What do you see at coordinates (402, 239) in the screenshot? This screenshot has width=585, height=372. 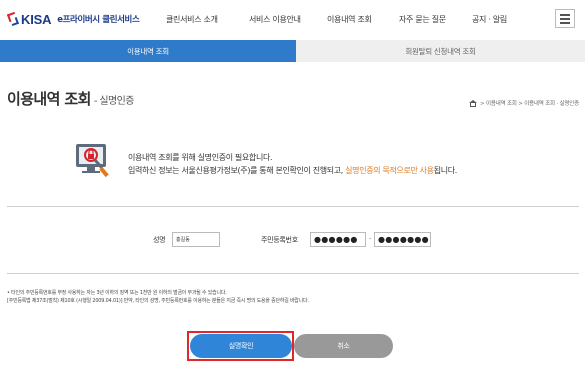 I see `rrn-back-field: ●●●●●●●` at bounding box center [402, 239].